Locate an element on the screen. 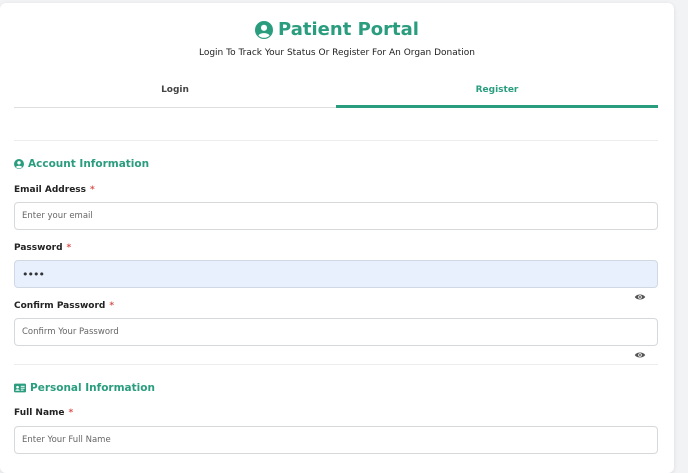 Image resolution: width=688 pixels, height=473 pixels. email-label: Email Address * is located at coordinates (54, 190).